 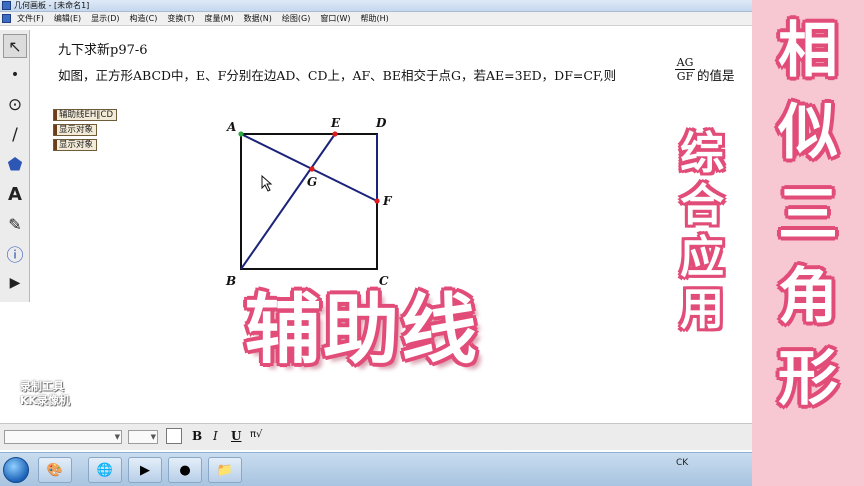 What do you see at coordinates (197, 436) in the screenshot?
I see `bold-button: B` at bounding box center [197, 436].